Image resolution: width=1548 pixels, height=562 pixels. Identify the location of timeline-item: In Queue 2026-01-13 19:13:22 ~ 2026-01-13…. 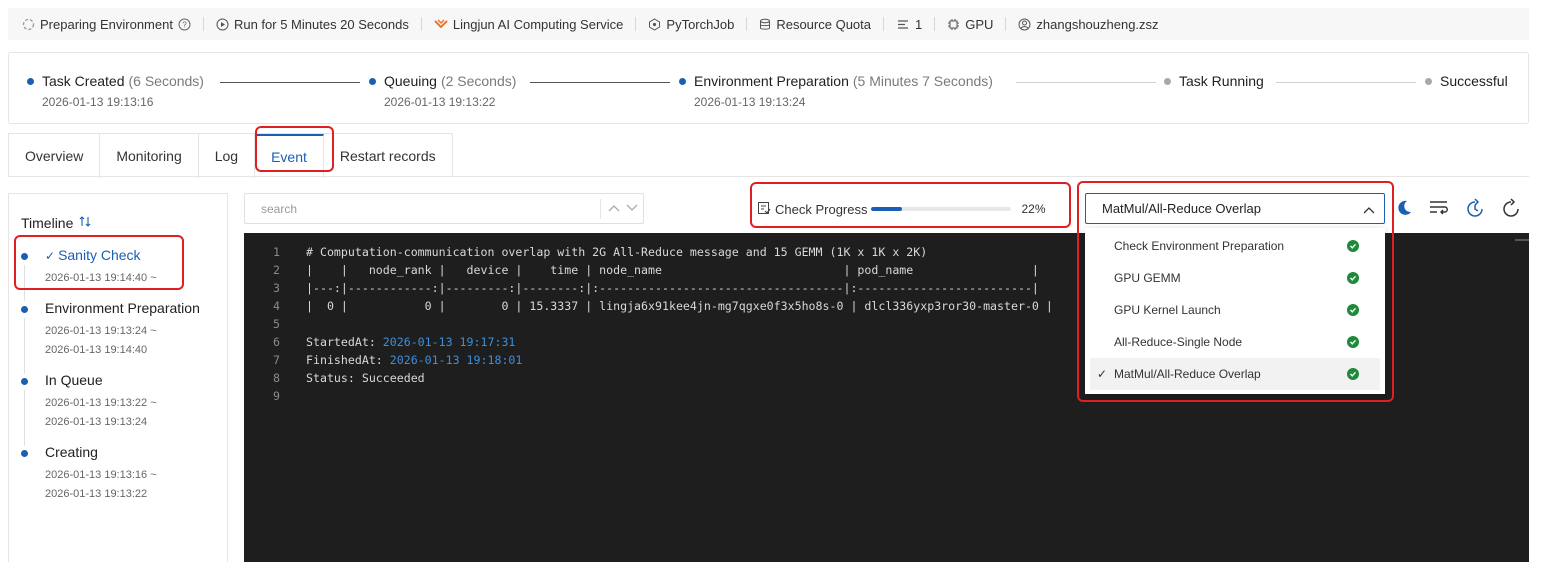
(89, 409).